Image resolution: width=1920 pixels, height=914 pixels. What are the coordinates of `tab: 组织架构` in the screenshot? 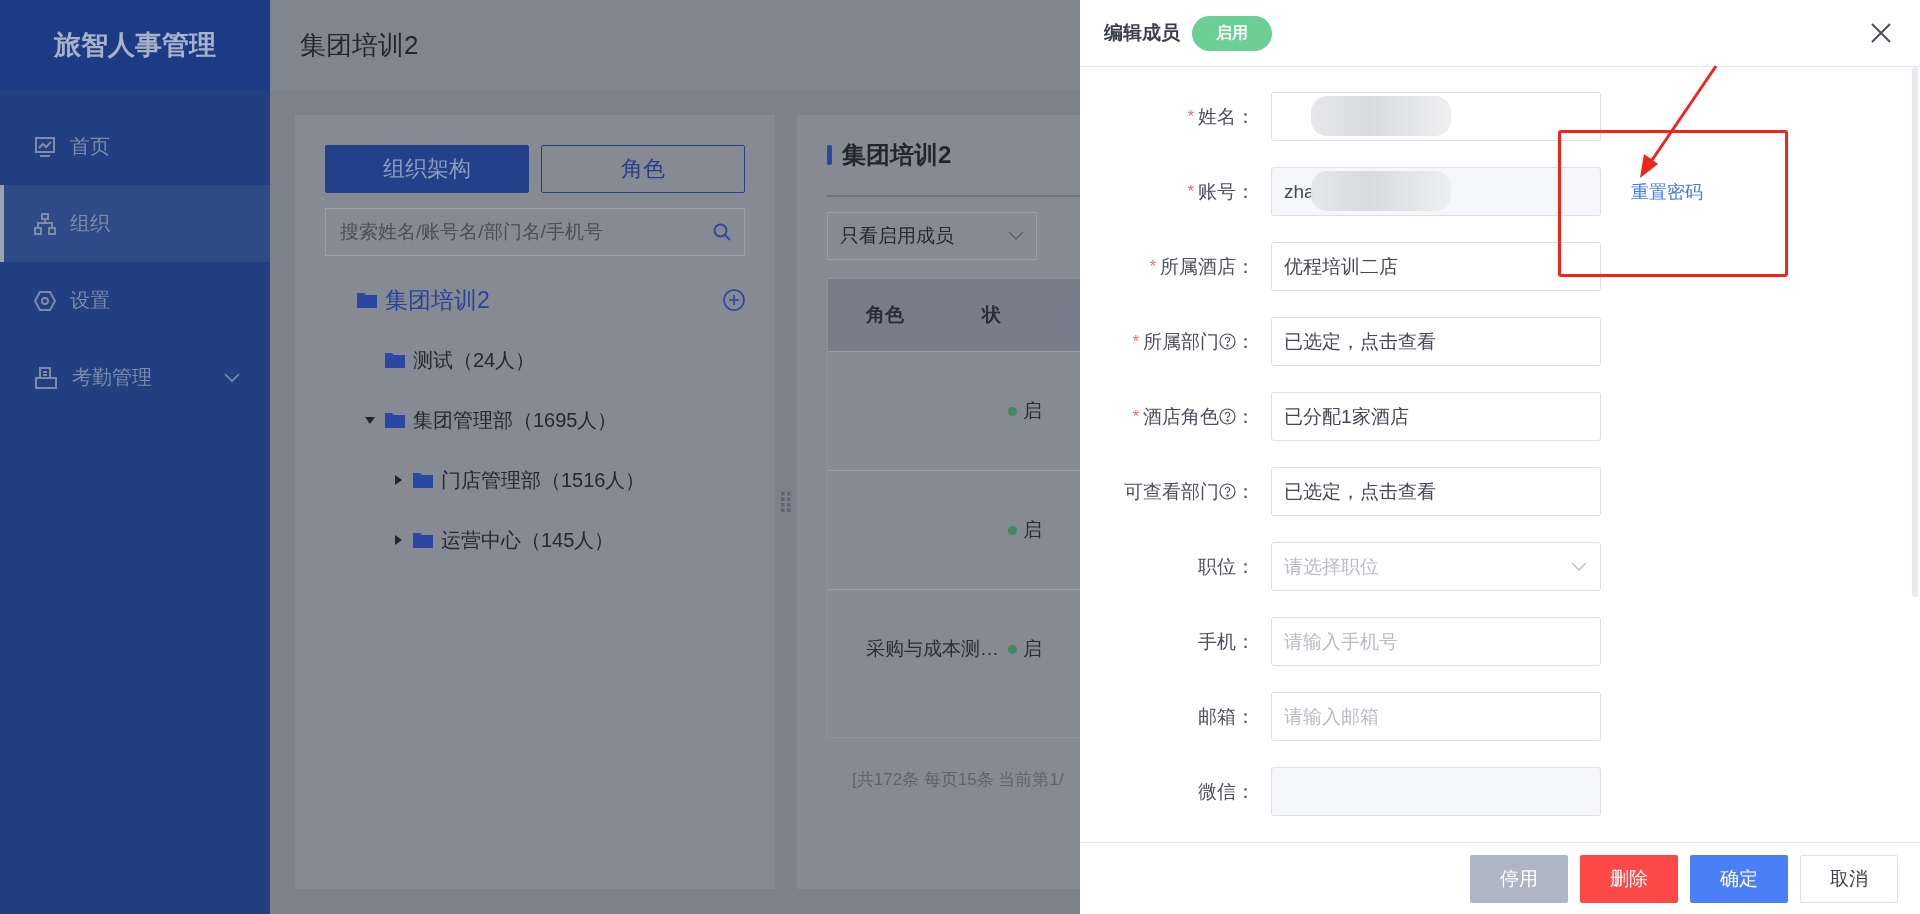 It's located at (427, 169).